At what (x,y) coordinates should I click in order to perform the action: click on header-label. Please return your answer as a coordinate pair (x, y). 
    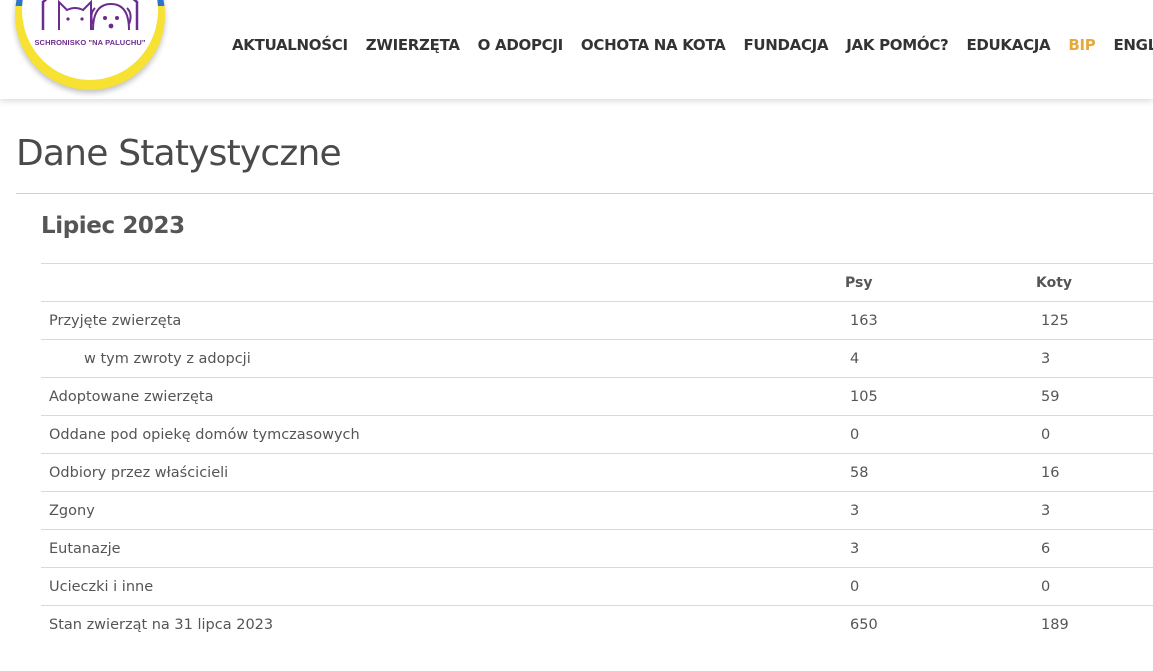
    Looking at the image, I should click on (441, 282).